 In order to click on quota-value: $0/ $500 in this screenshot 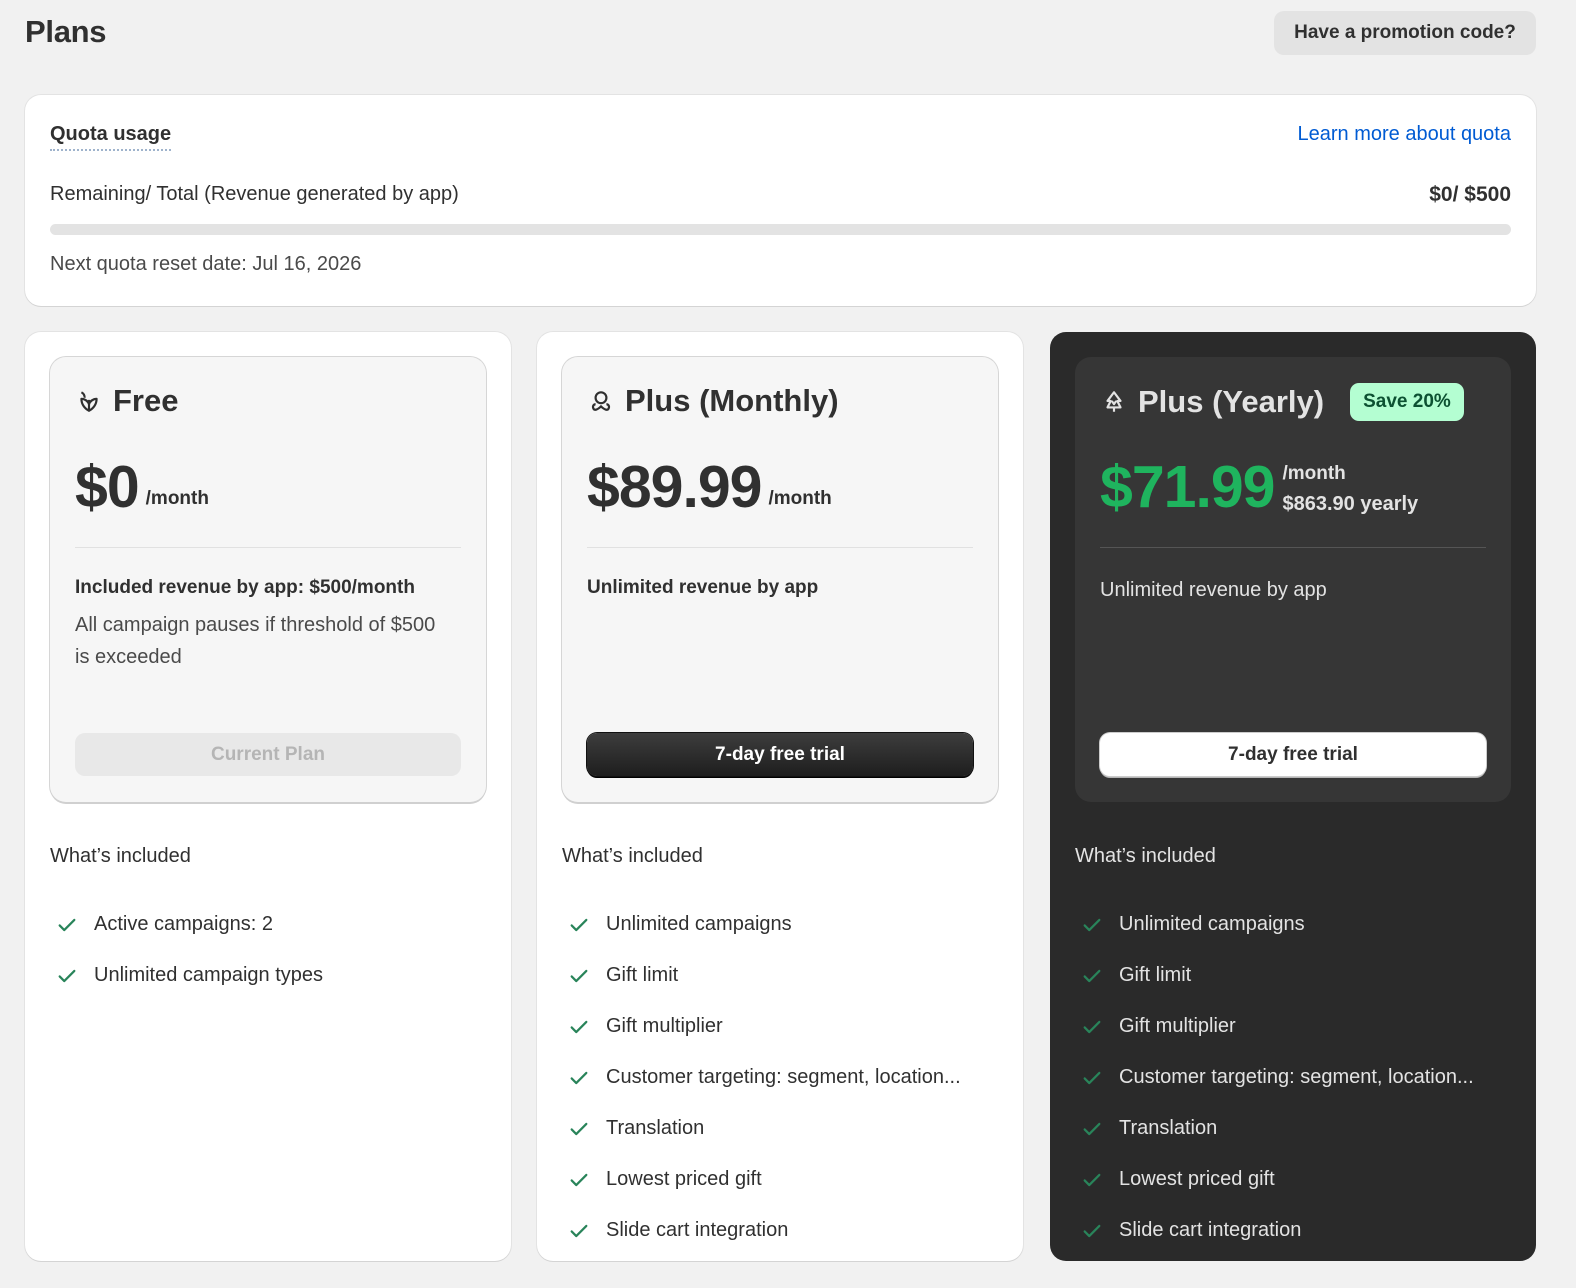, I will do `click(1470, 194)`.